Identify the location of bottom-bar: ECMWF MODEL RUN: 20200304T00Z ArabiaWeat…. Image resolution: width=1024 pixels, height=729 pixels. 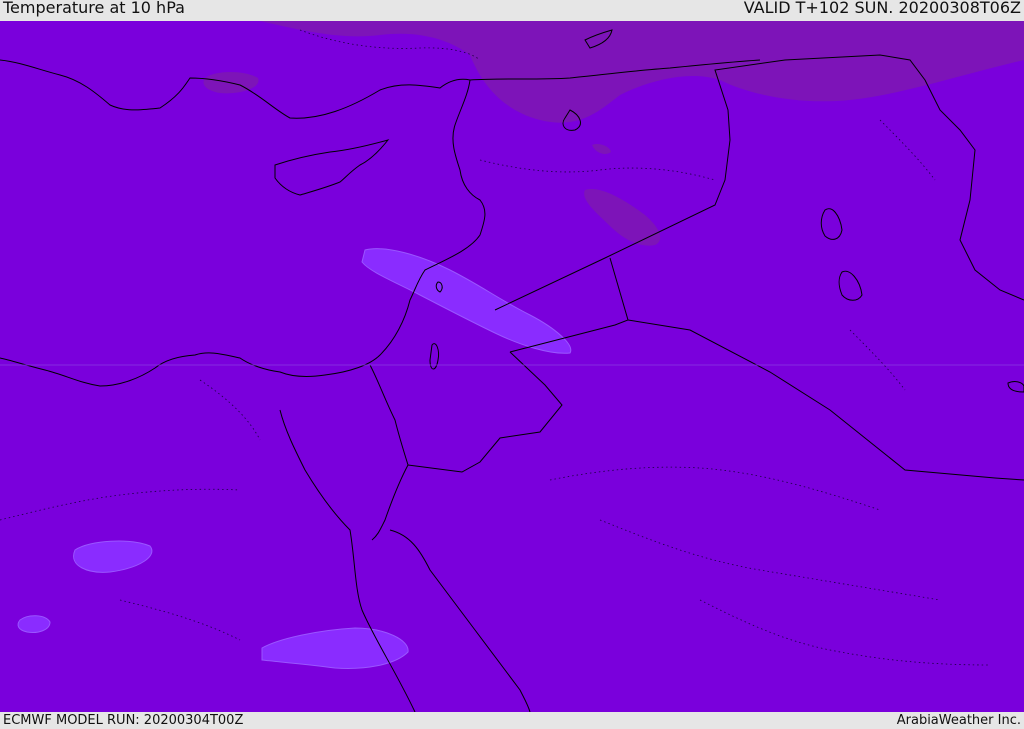
(512, 720).